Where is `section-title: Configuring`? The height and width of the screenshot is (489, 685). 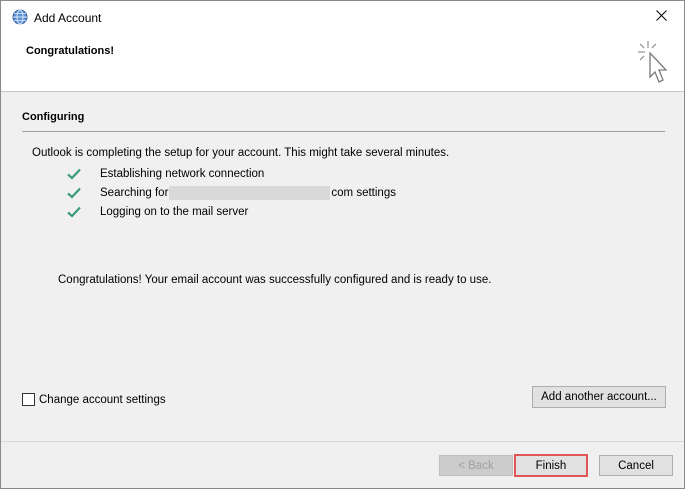 section-title: Configuring is located at coordinates (53, 117).